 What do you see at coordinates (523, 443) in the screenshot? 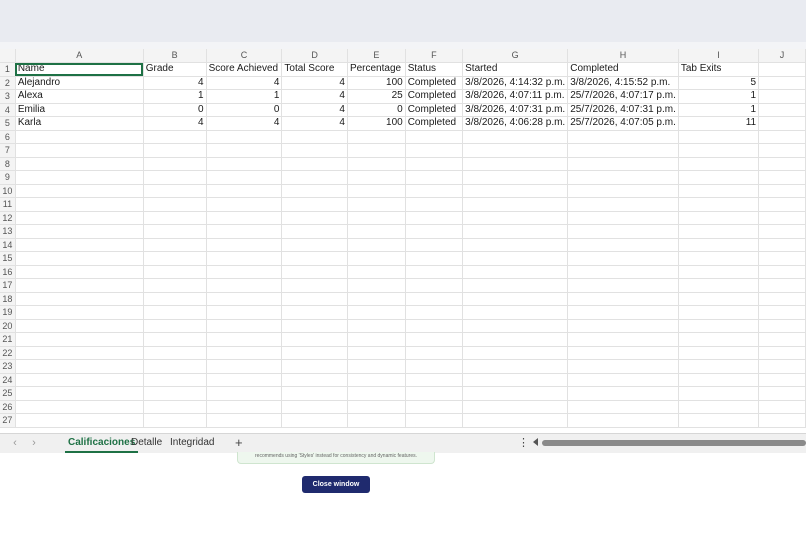
I see `more-options-icon: ⋮` at bounding box center [523, 443].